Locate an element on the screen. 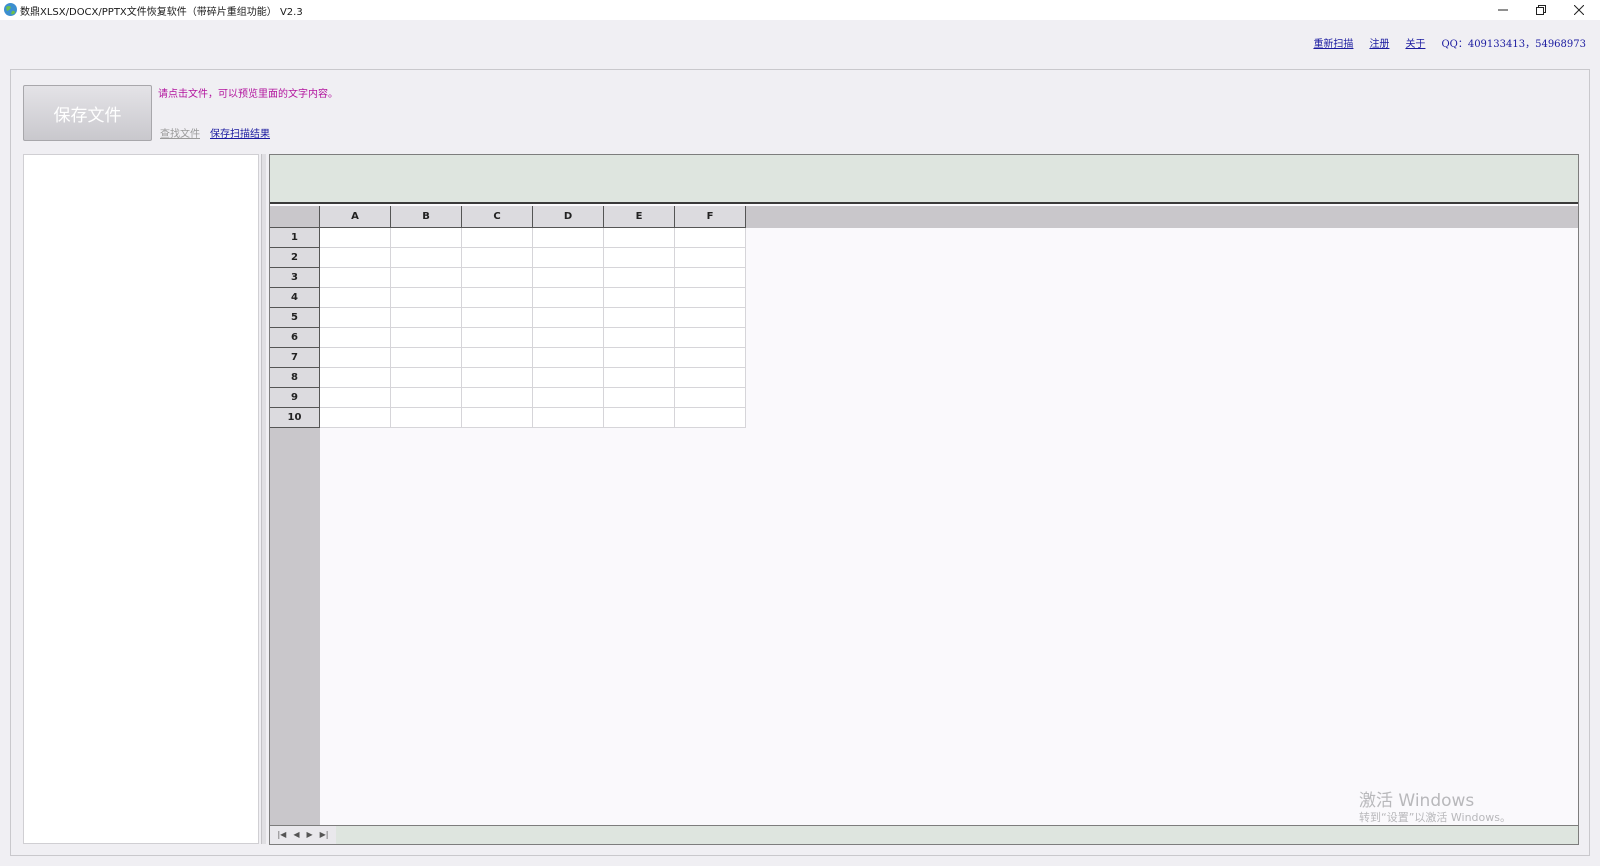 This screenshot has height=866, width=1600. column-header-a: A is located at coordinates (355, 217).